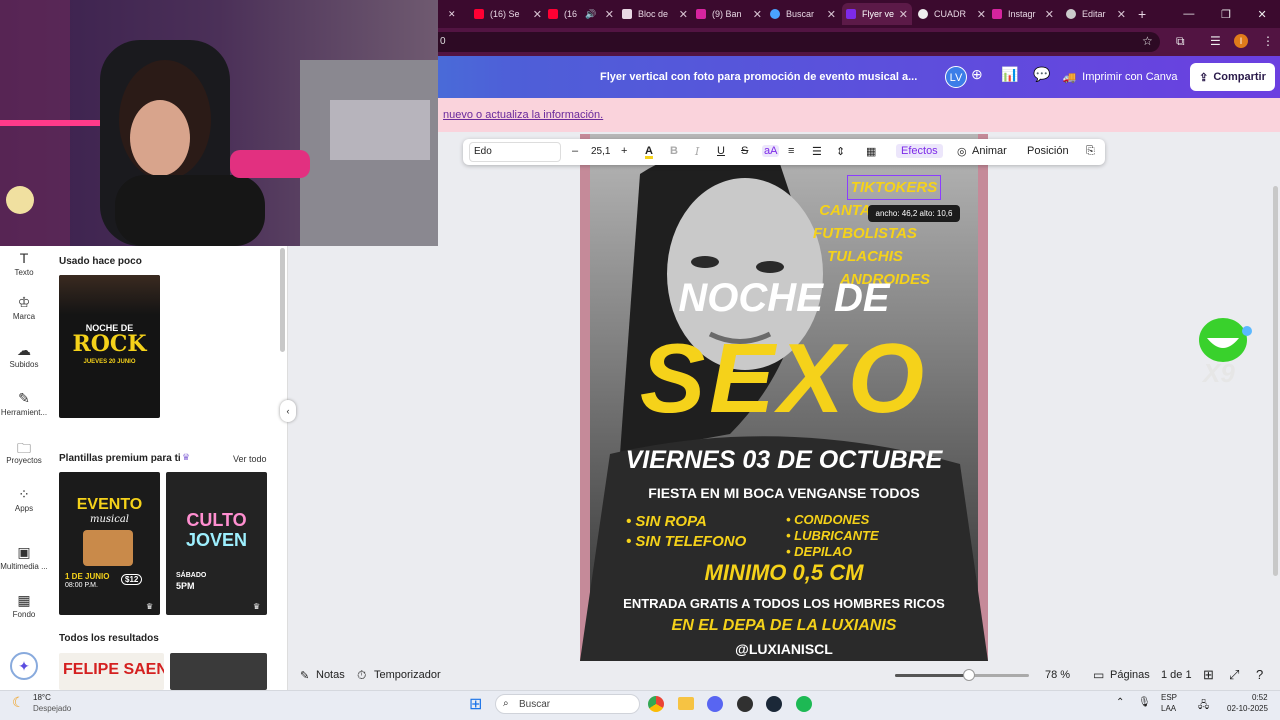 This screenshot has width=1280, height=720. I want to click on flyer-date: VIERNES 03 DE OCTUBRE, so click(784, 460).